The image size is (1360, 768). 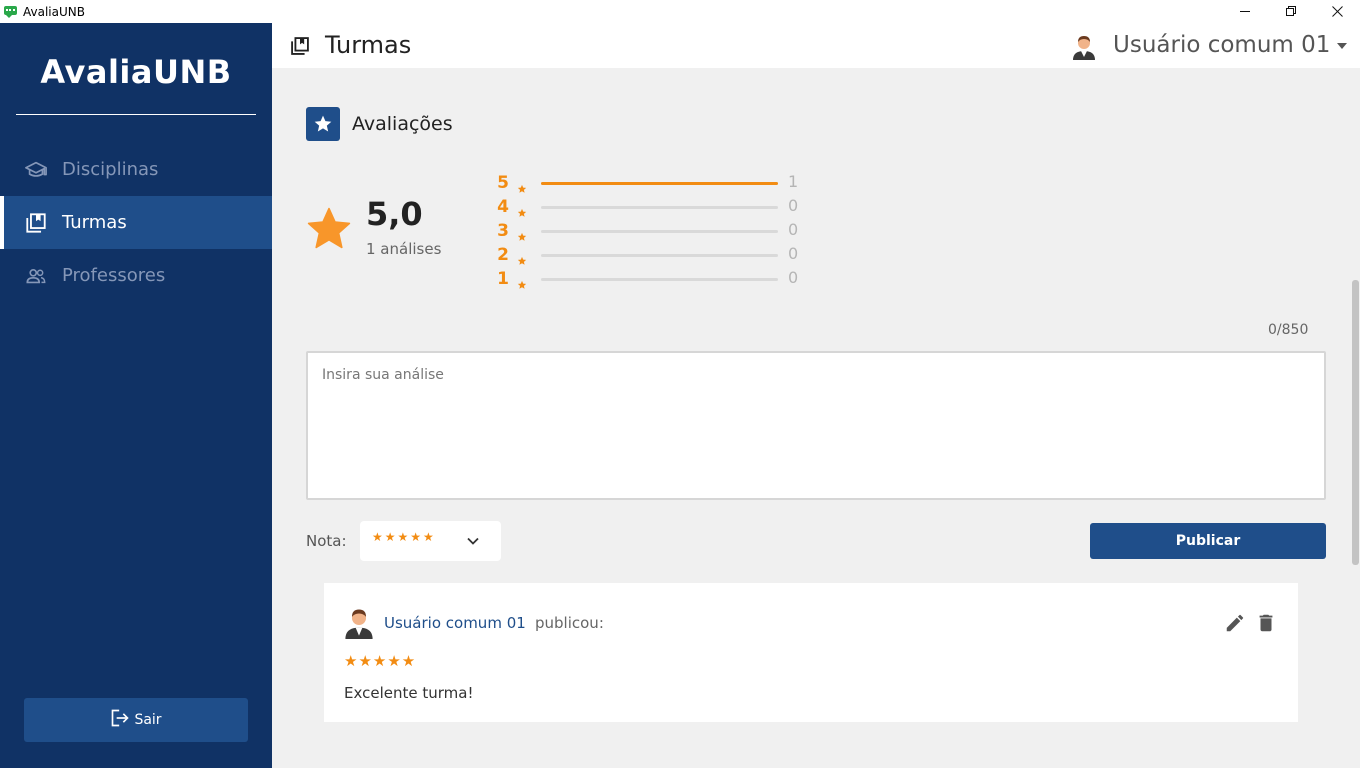 I want to click on minimize-icon, so click(x=1245, y=11).